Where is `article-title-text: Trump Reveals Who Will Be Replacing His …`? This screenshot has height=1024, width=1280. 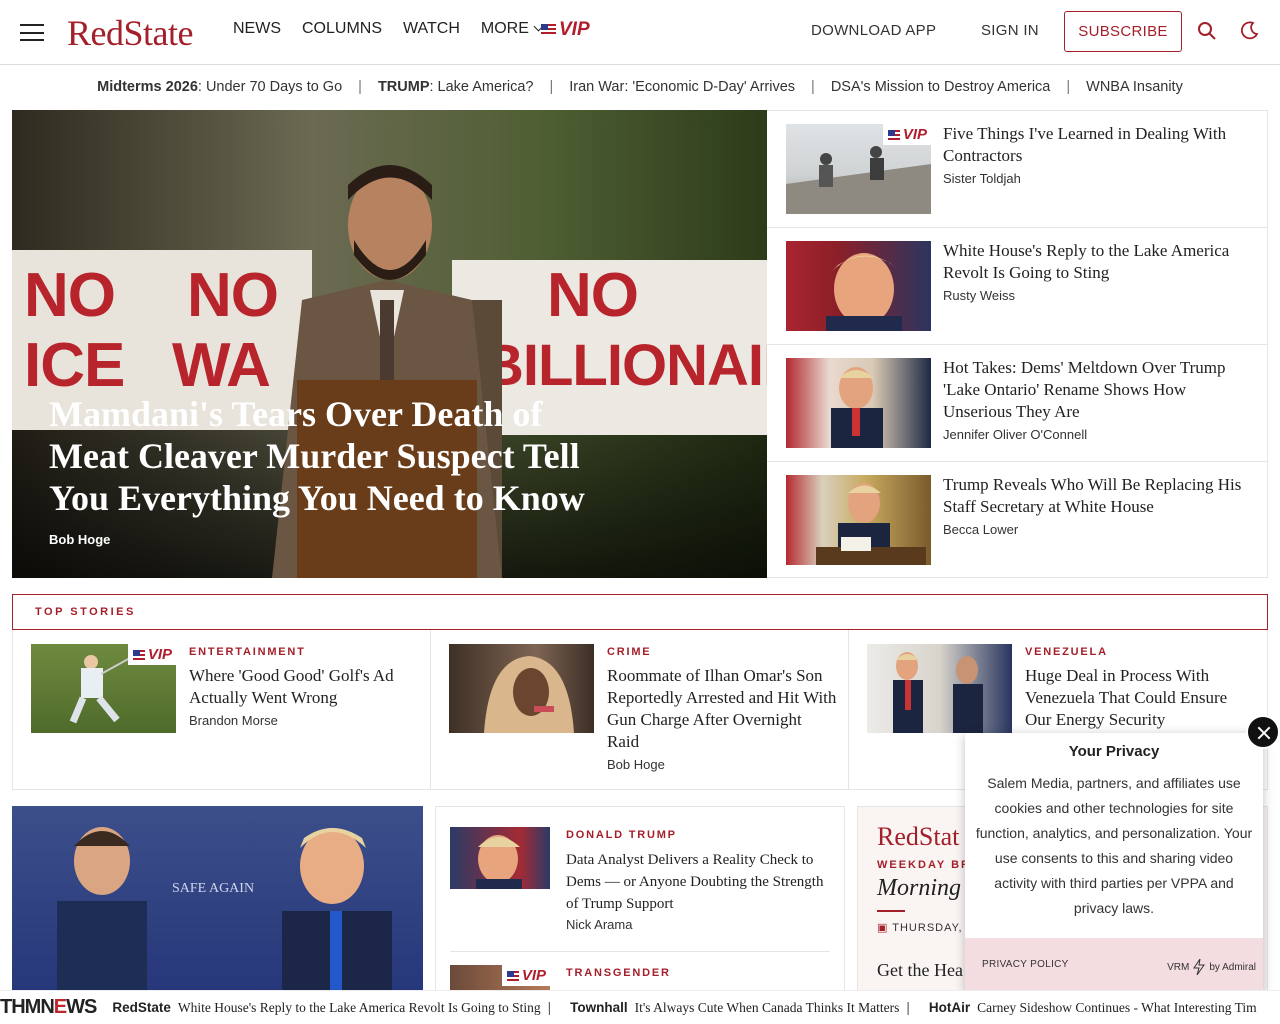
article-title-text: Trump Reveals Who Will Be Replacing His … is located at coordinates (1092, 495).